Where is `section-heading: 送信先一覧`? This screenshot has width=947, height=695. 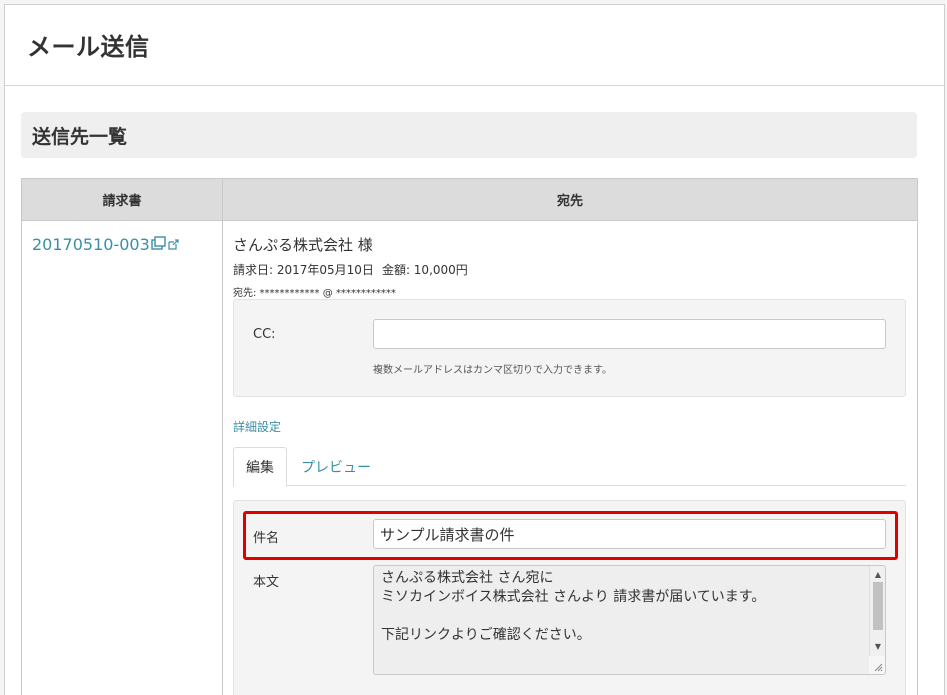 section-heading: 送信先一覧 is located at coordinates (469, 135).